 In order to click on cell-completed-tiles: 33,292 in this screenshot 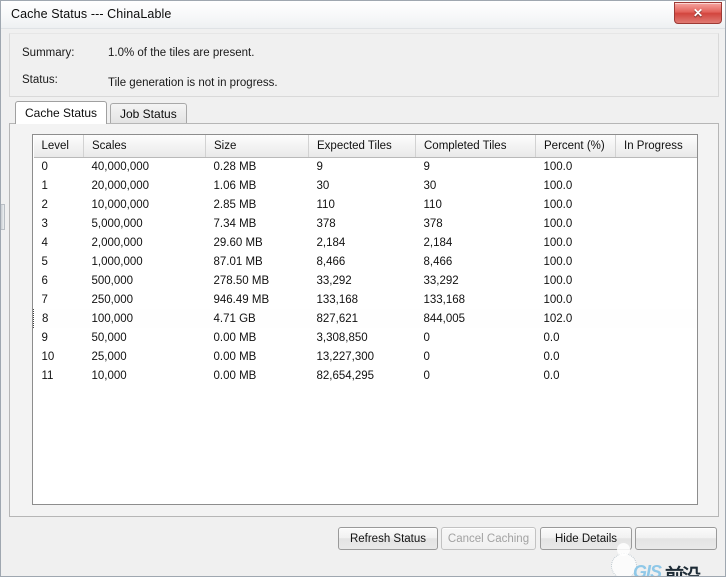, I will do `click(441, 280)`.